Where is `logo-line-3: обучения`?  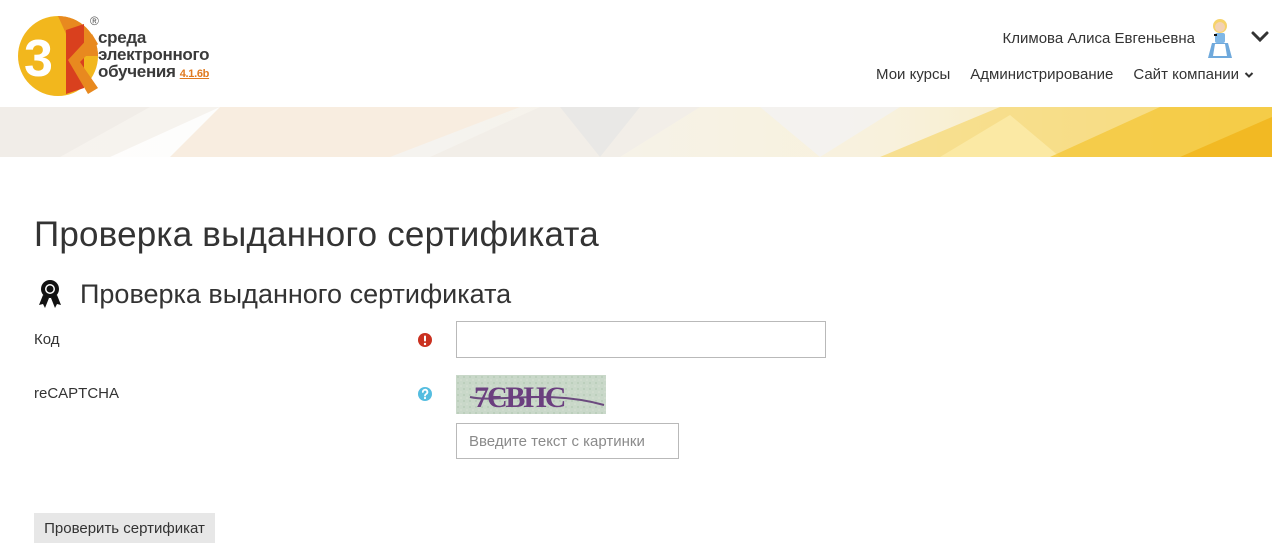
logo-line-3: обучения is located at coordinates (137, 71).